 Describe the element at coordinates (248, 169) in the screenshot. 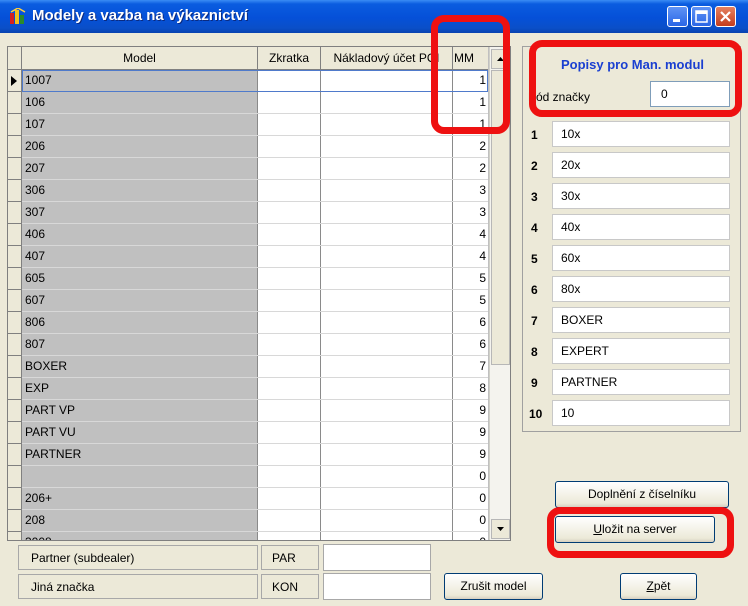

I see `table-row: 207 2` at that location.